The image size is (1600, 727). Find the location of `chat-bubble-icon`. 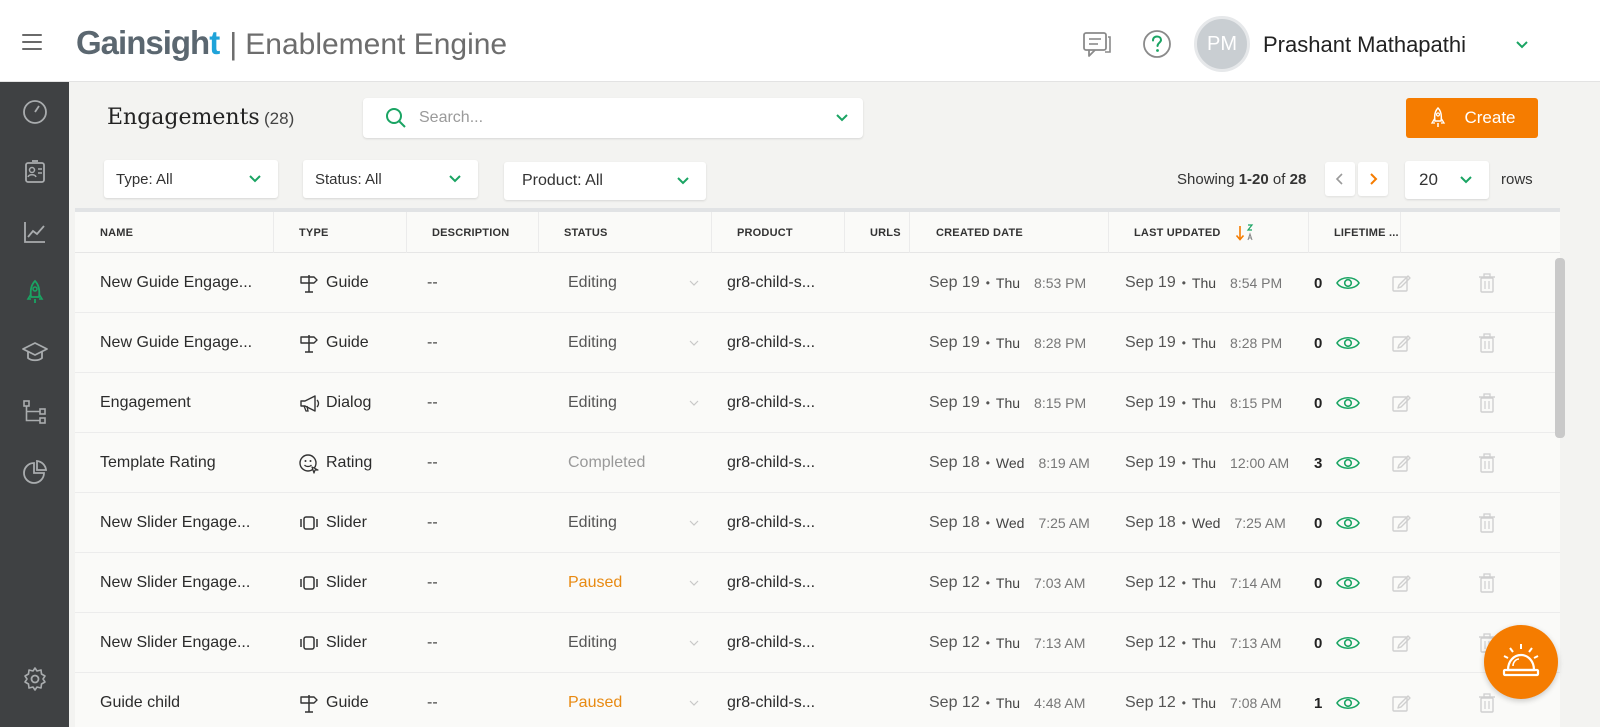

chat-bubble-icon is located at coordinates (1097, 44).